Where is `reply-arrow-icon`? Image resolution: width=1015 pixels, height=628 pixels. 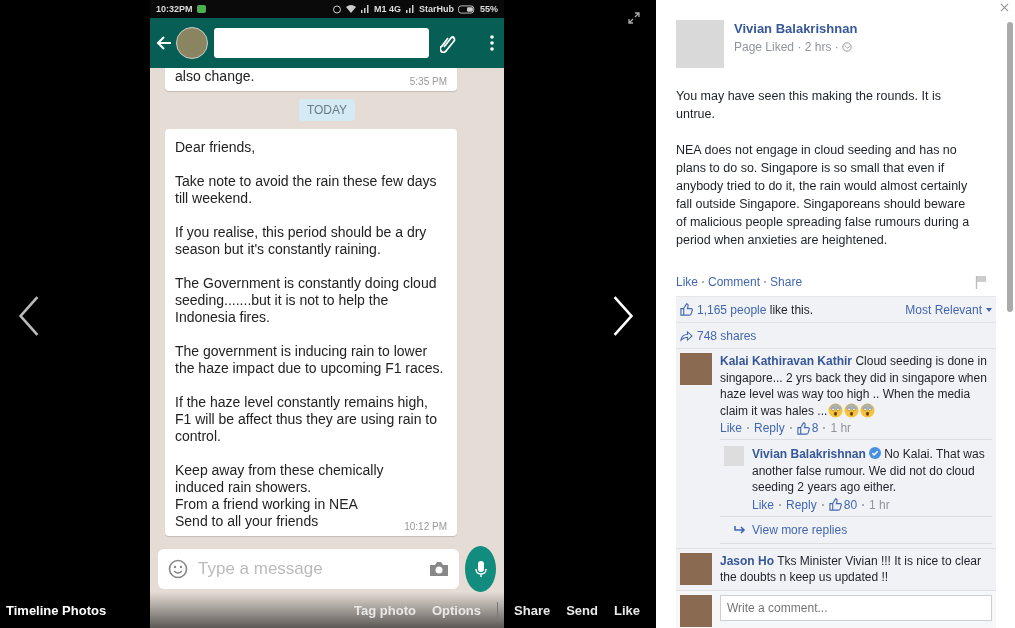 reply-arrow-icon is located at coordinates (740, 529).